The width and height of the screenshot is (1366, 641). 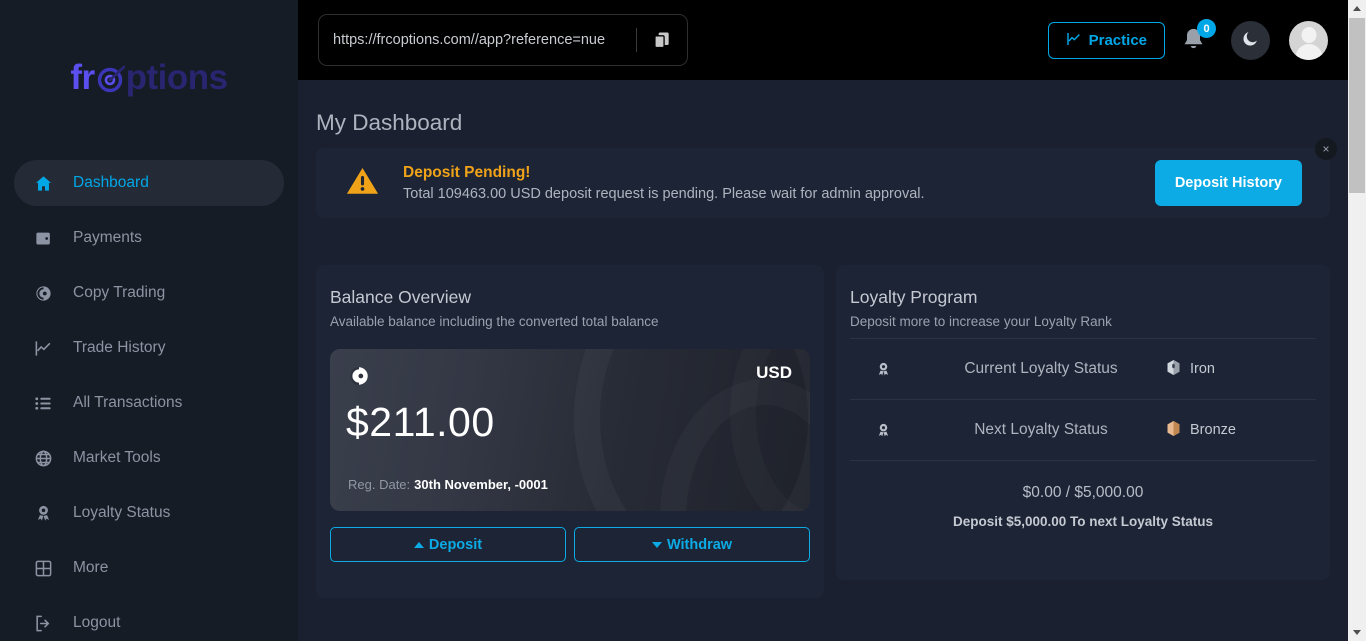 I want to click on reg-date-value: 30th November, -0001, so click(x=481, y=484).